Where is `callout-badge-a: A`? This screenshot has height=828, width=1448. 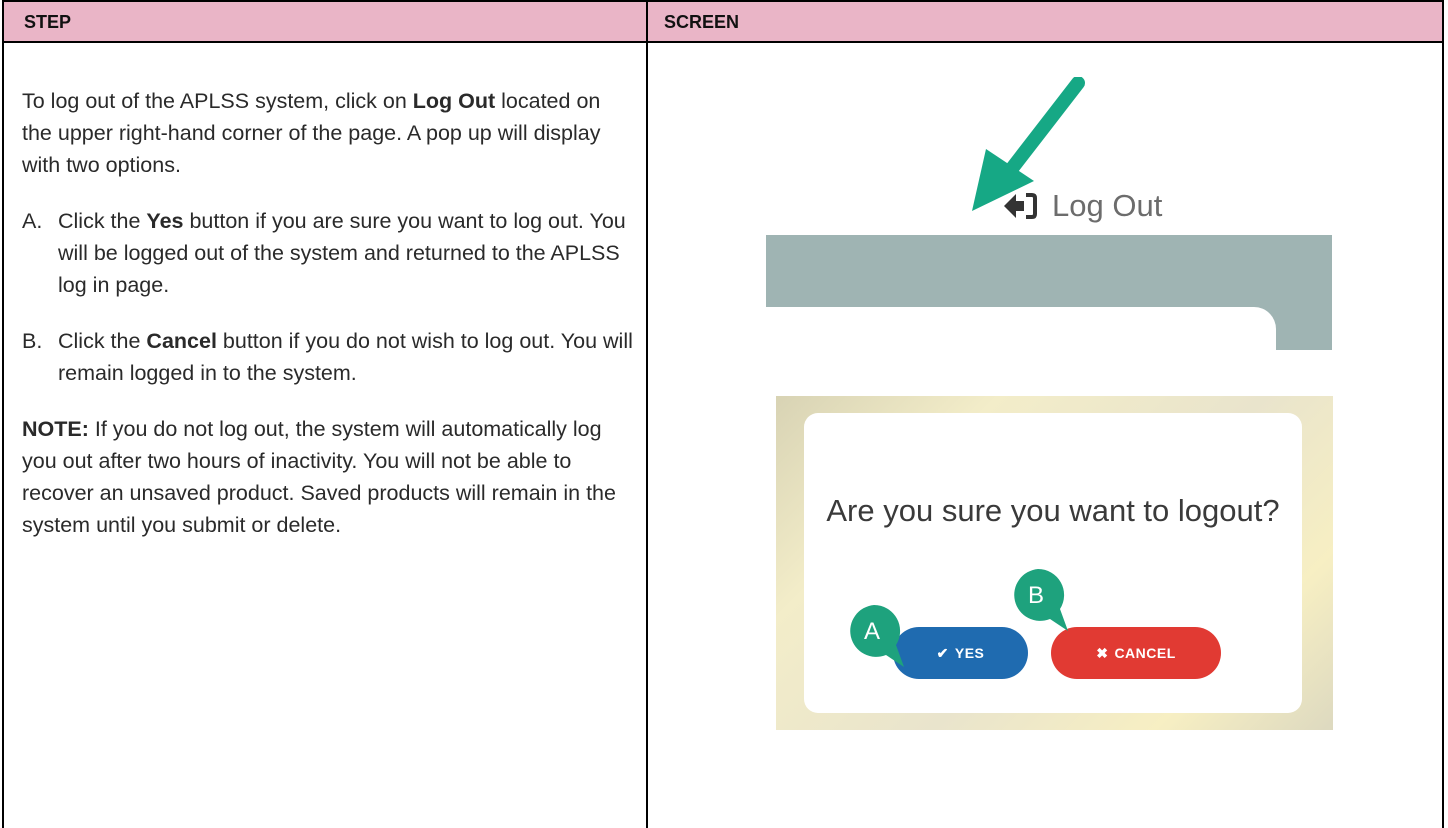 callout-badge-a: A is located at coordinates (877, 635).